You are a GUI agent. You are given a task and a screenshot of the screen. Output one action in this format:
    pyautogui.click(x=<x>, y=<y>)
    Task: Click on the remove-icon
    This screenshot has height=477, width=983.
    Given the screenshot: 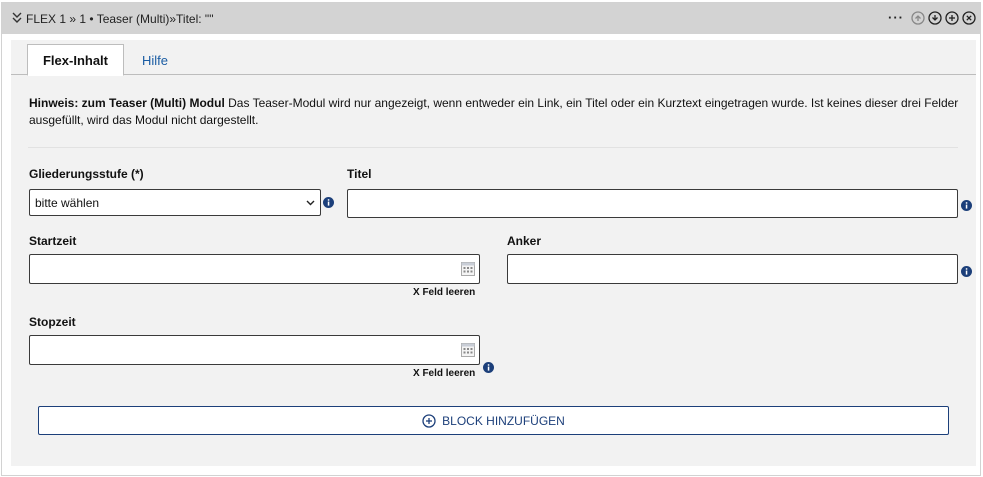 What is the action you would take?
    pyautogui.click(x=969, y=18)
    